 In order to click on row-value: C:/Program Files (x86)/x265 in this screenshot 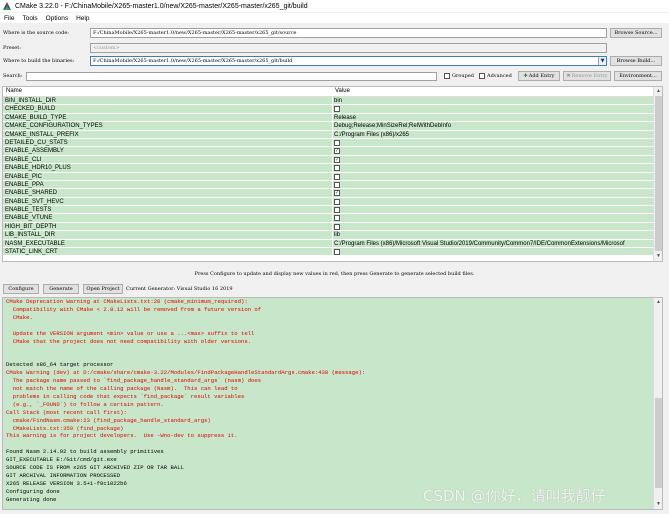, I will do `click(371, 135)`.